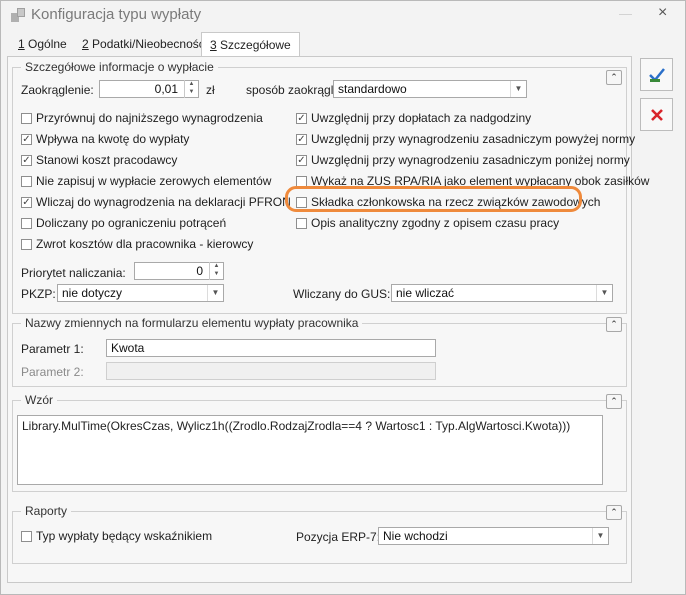 This screenshot has width=686, height=595. Describe the element at coordinates (124, 536) in the screenshot. I see `check-label: Typ wypłaty będący wskaźnikiem` at that location.